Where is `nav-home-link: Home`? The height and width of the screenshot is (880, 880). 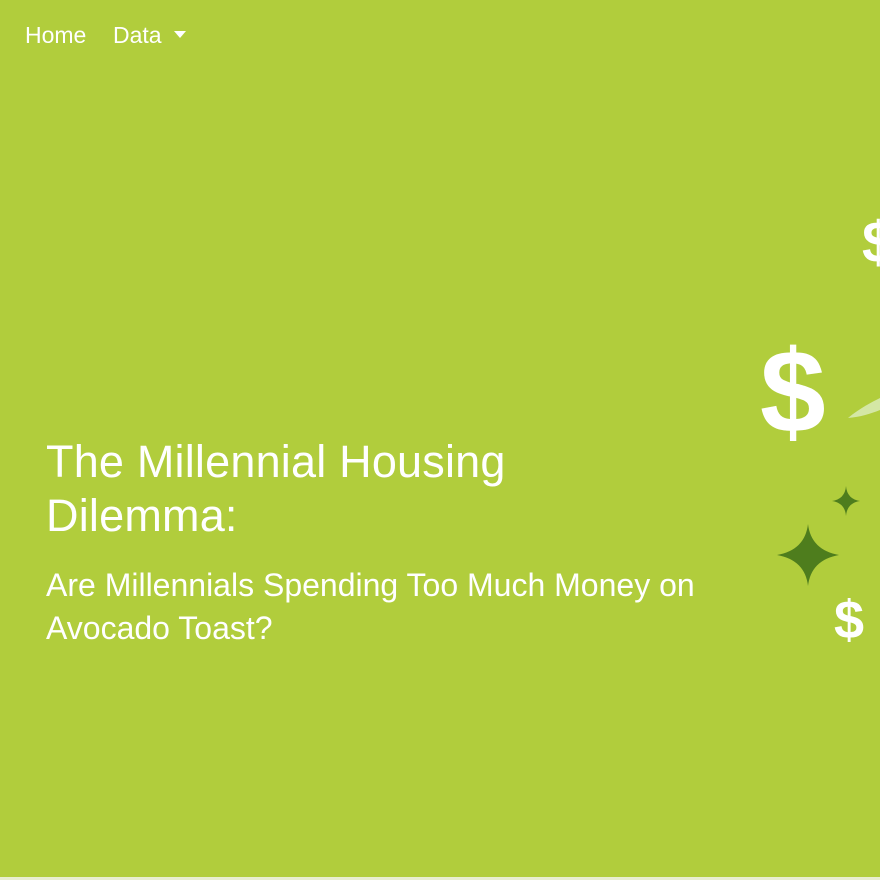
nav-home-link: Home is located at coordinates (55, 35).